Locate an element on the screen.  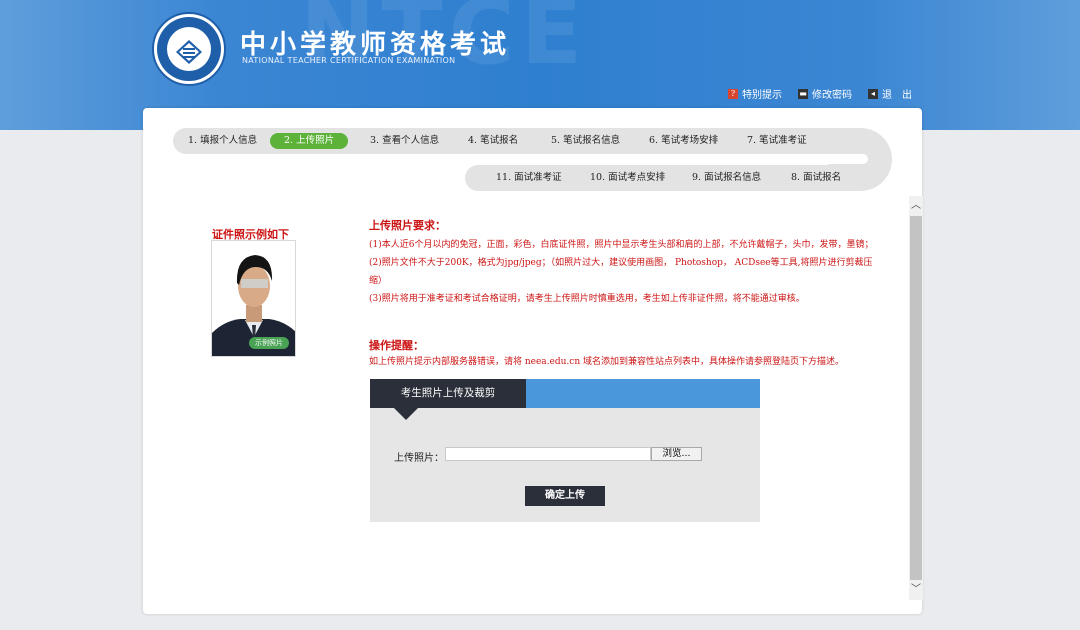
vertical-scrollbar: ︿ ﹀ is located at coordinates (916, 398).